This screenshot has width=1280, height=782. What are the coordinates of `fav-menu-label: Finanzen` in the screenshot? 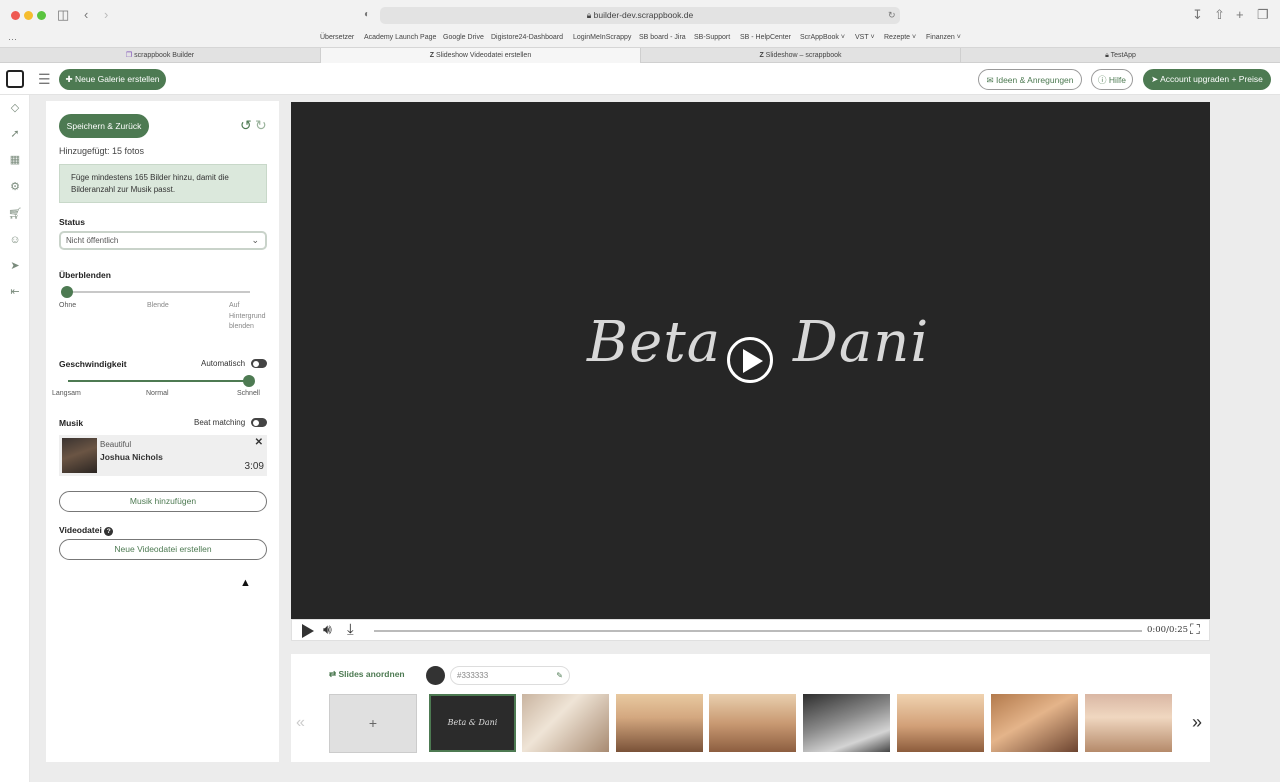 It's located at (940, 37).